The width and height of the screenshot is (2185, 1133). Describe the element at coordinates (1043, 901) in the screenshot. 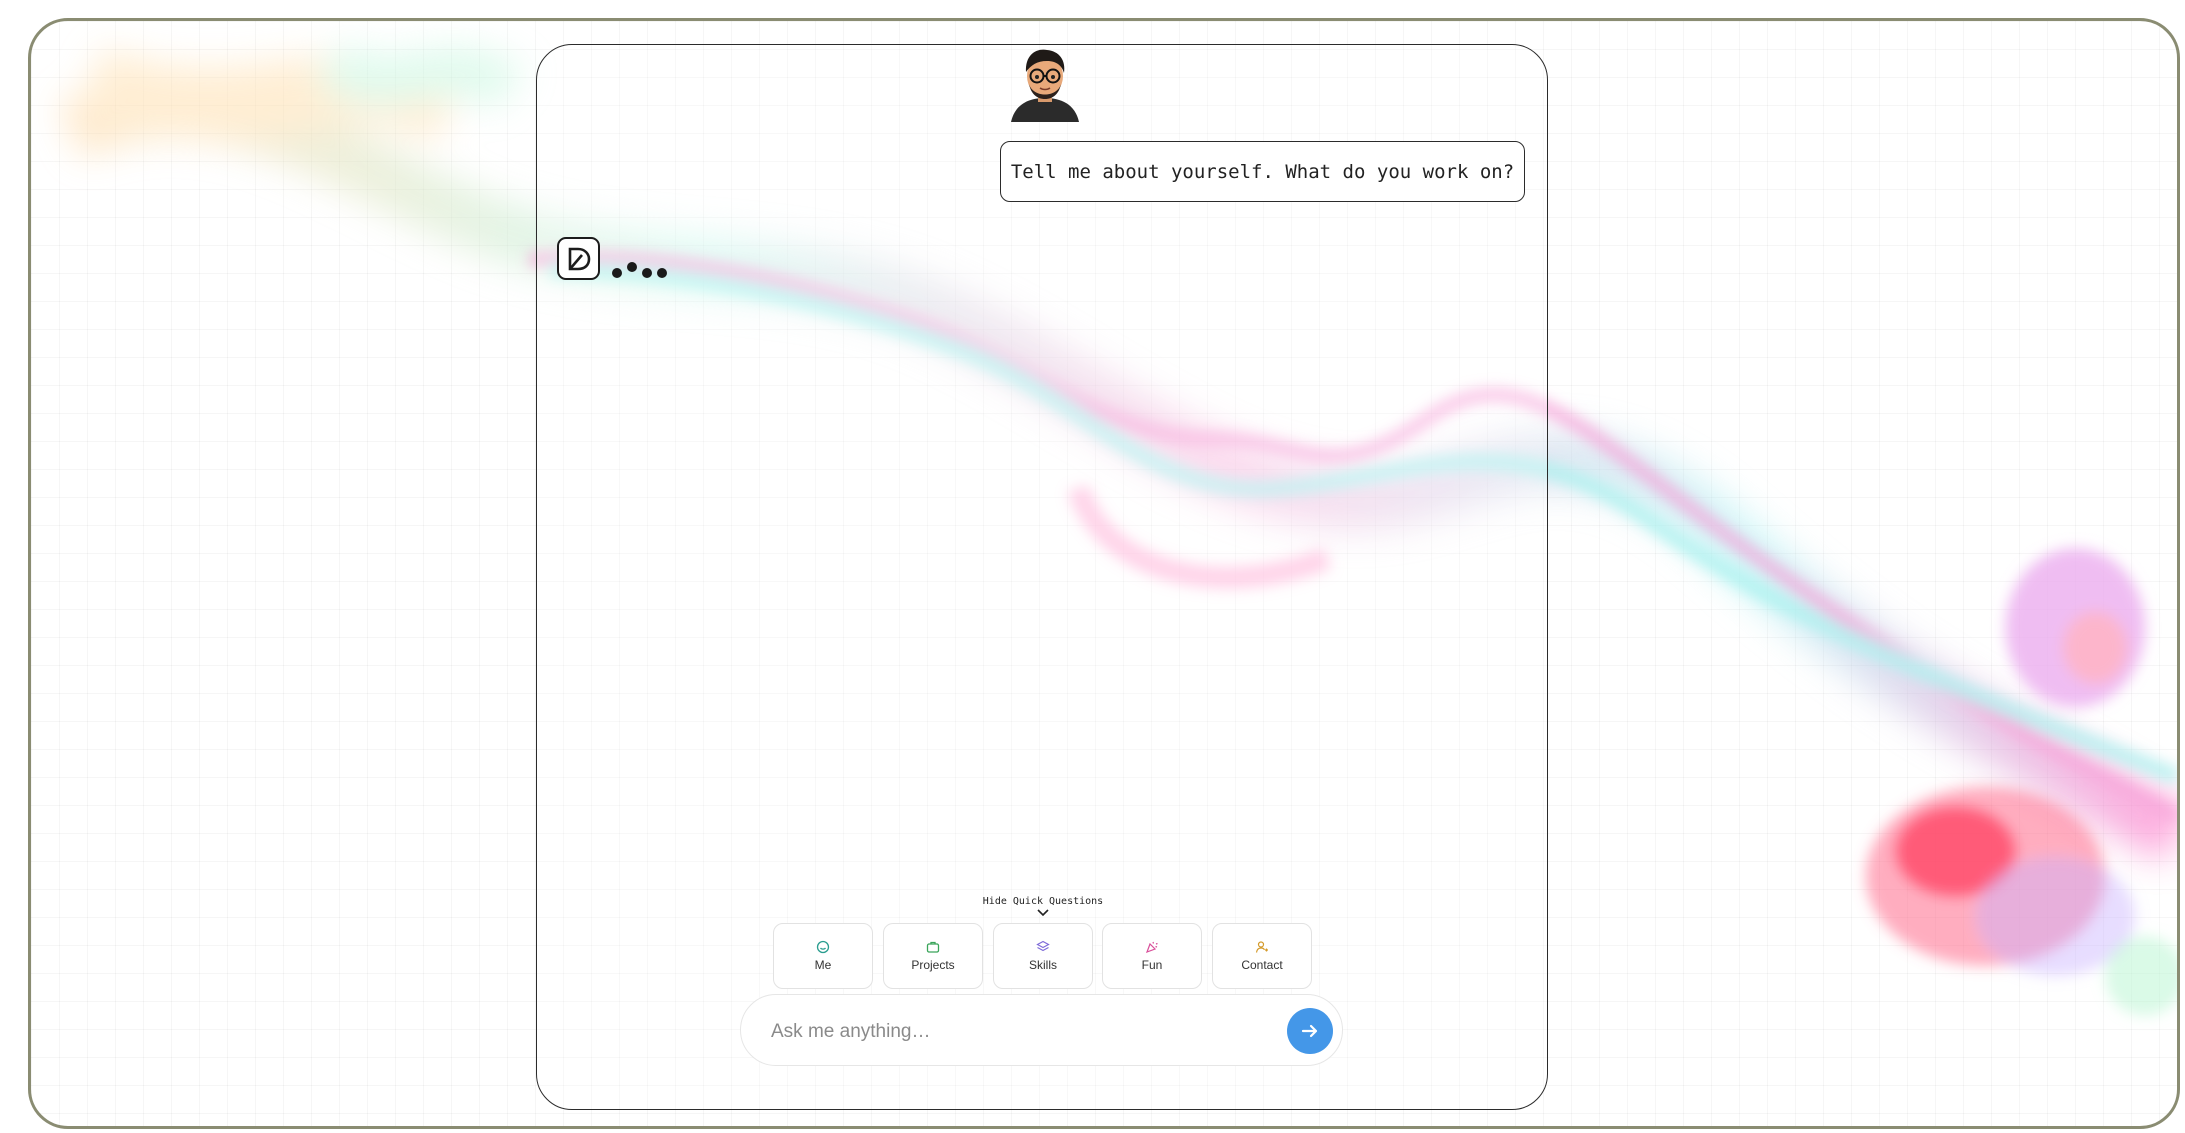

I see `hide-quick-questions-label: Hide Quick Questions` at that location.